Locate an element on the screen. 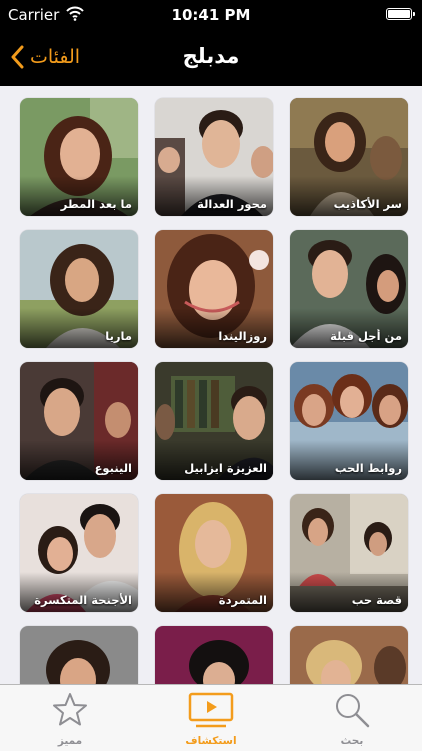 The width and height of the screenshot is (422, 751). tab-explore-label: استكشاف is located at coordinates (211, 741).